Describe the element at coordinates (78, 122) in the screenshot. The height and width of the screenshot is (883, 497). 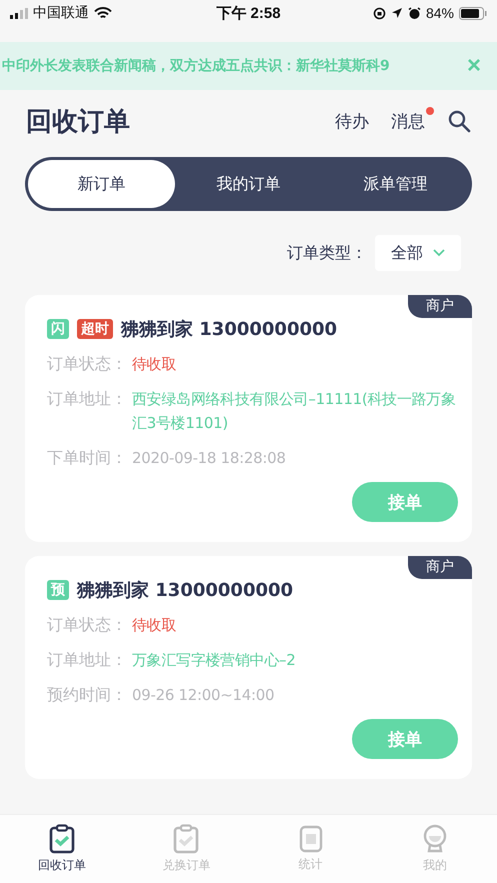
I see `page-title: 回收订单` at that location.